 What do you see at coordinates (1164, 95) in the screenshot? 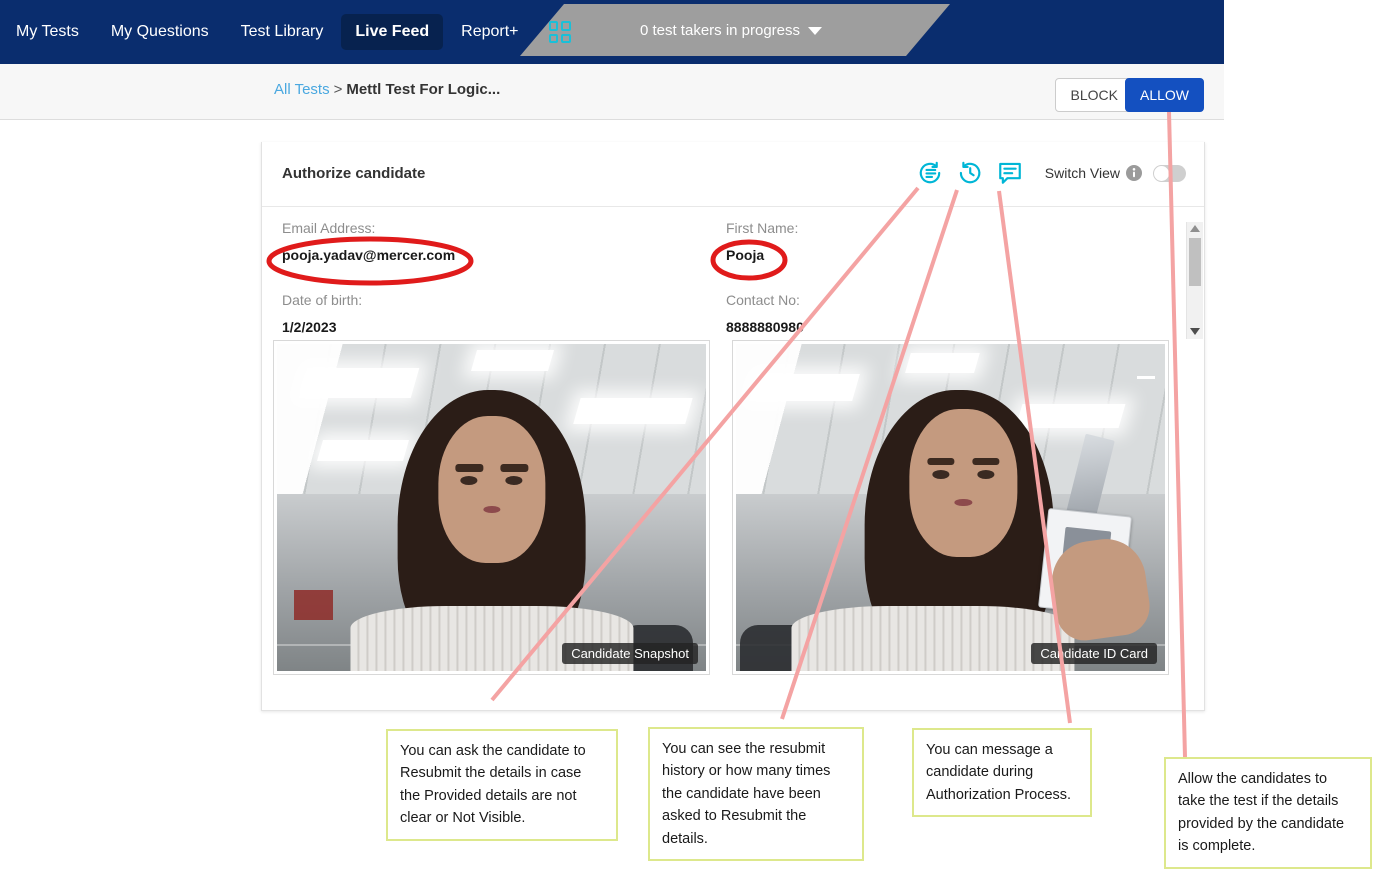
I see `allow-button: ALLOW` at bounding box center [1164, 95].